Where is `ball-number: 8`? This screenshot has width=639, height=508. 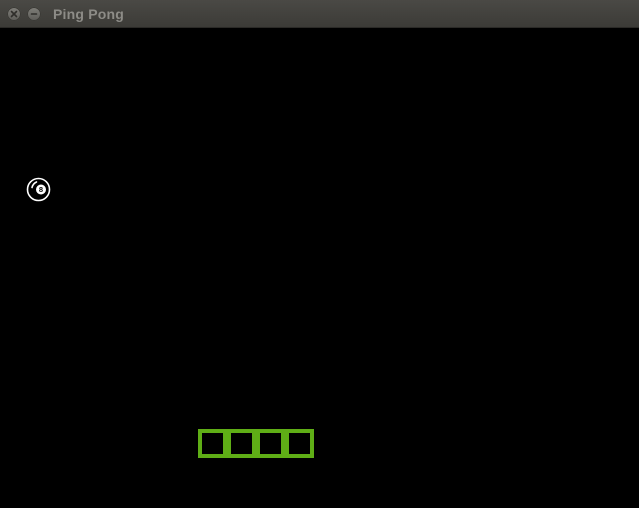 ball-number: 8 is located at coordinates (41, 189).